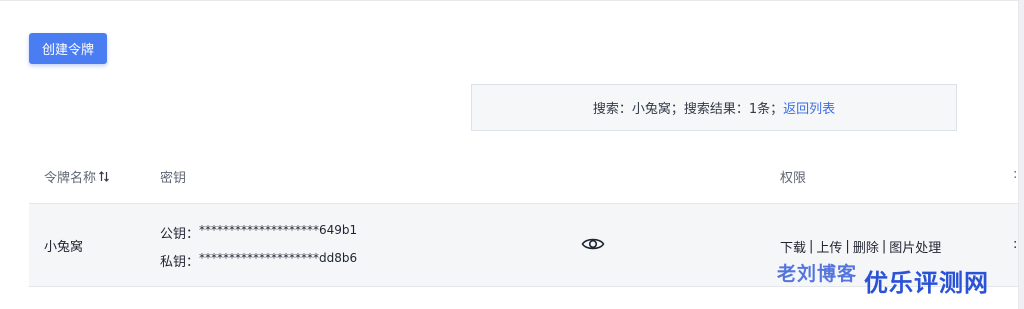 This screenshot has width=1024, height=309. I want to click on private-key-label: 私钥：, so click(180, 262).